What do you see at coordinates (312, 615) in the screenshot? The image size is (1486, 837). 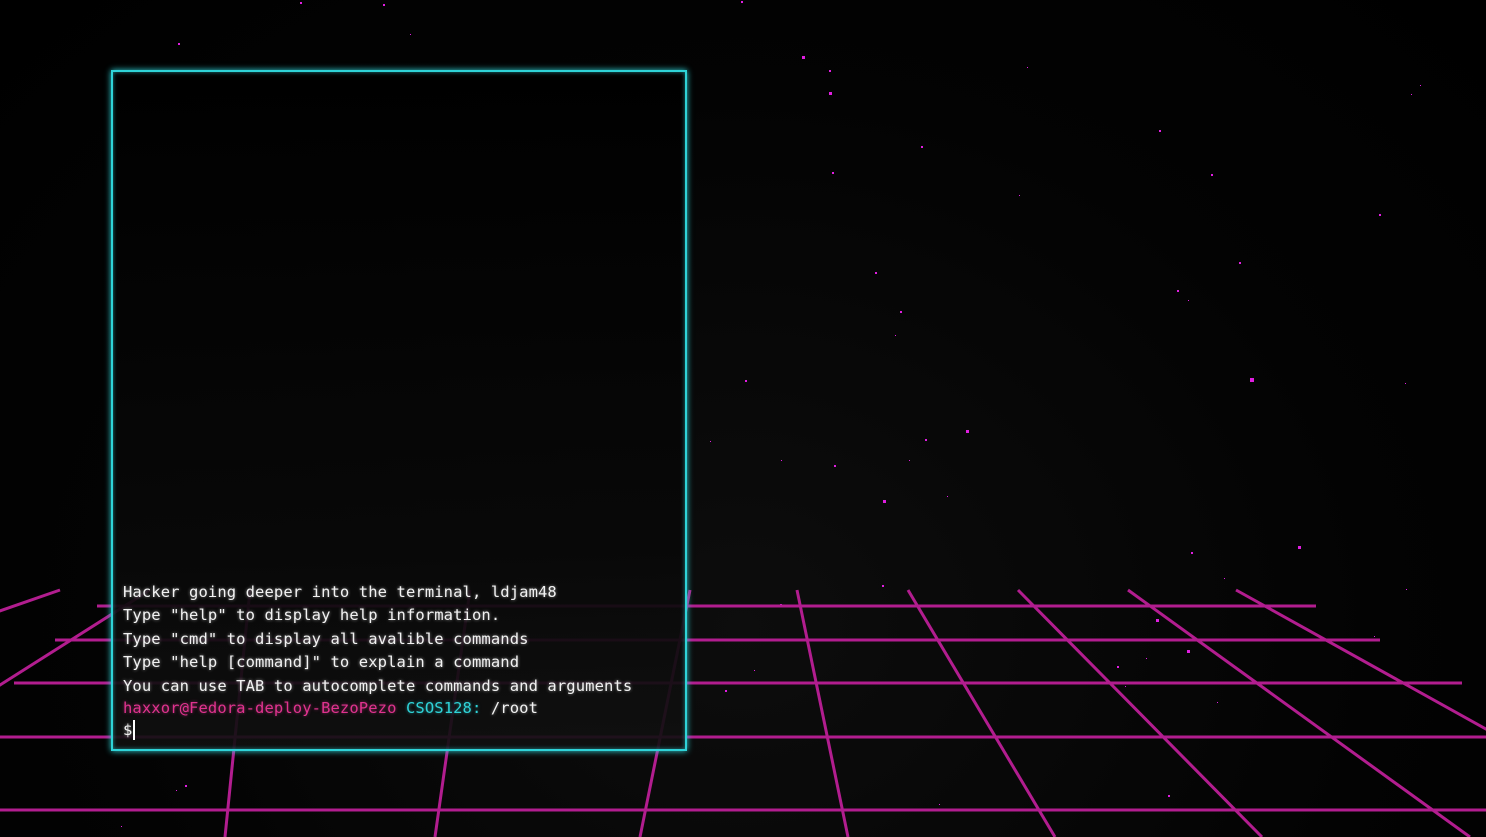 I see `welcome-line: Type "help" to display help information.` at bounding box center [312, 615].